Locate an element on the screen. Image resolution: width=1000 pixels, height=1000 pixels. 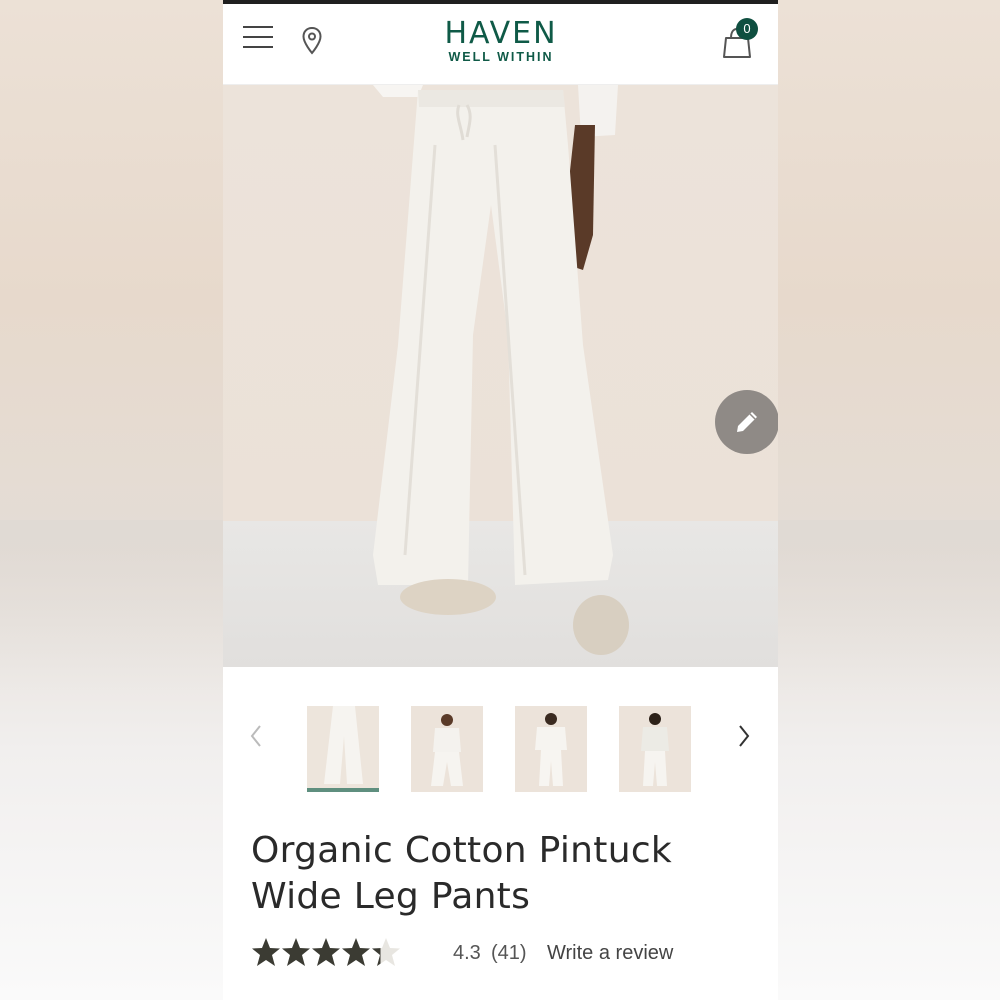
write-review-link: Write a review is located at coordinates (610, 953).